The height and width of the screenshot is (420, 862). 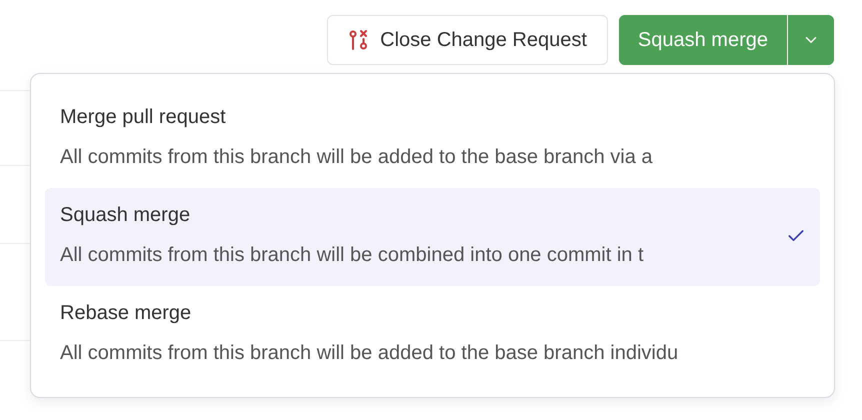 I want to click on option-description: All commits from this branch will be added to the base branch via a, so click(x=357, y=157).